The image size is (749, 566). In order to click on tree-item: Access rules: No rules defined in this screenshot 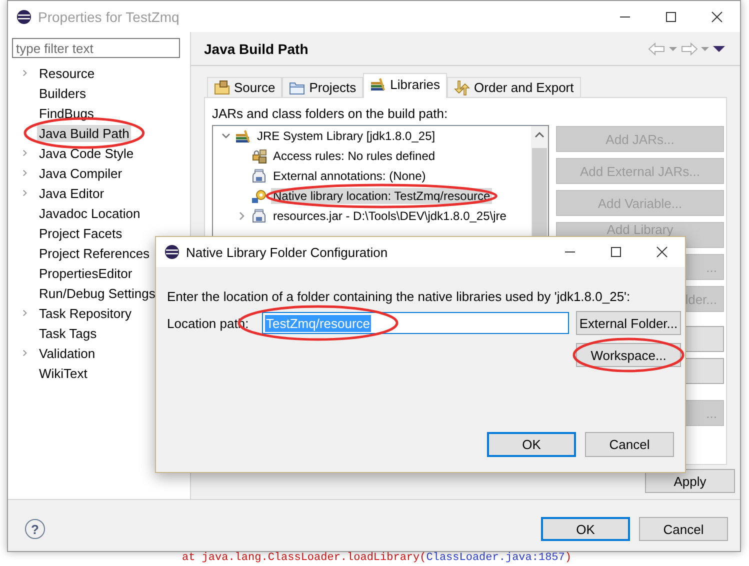, I will do `click(354, 156)`.